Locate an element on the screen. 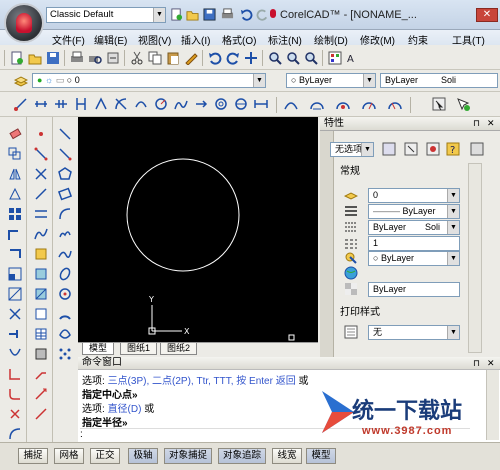 The image size is (500, 470). prop-color-select: 0 ▼ is located at coordinates (414, 195).